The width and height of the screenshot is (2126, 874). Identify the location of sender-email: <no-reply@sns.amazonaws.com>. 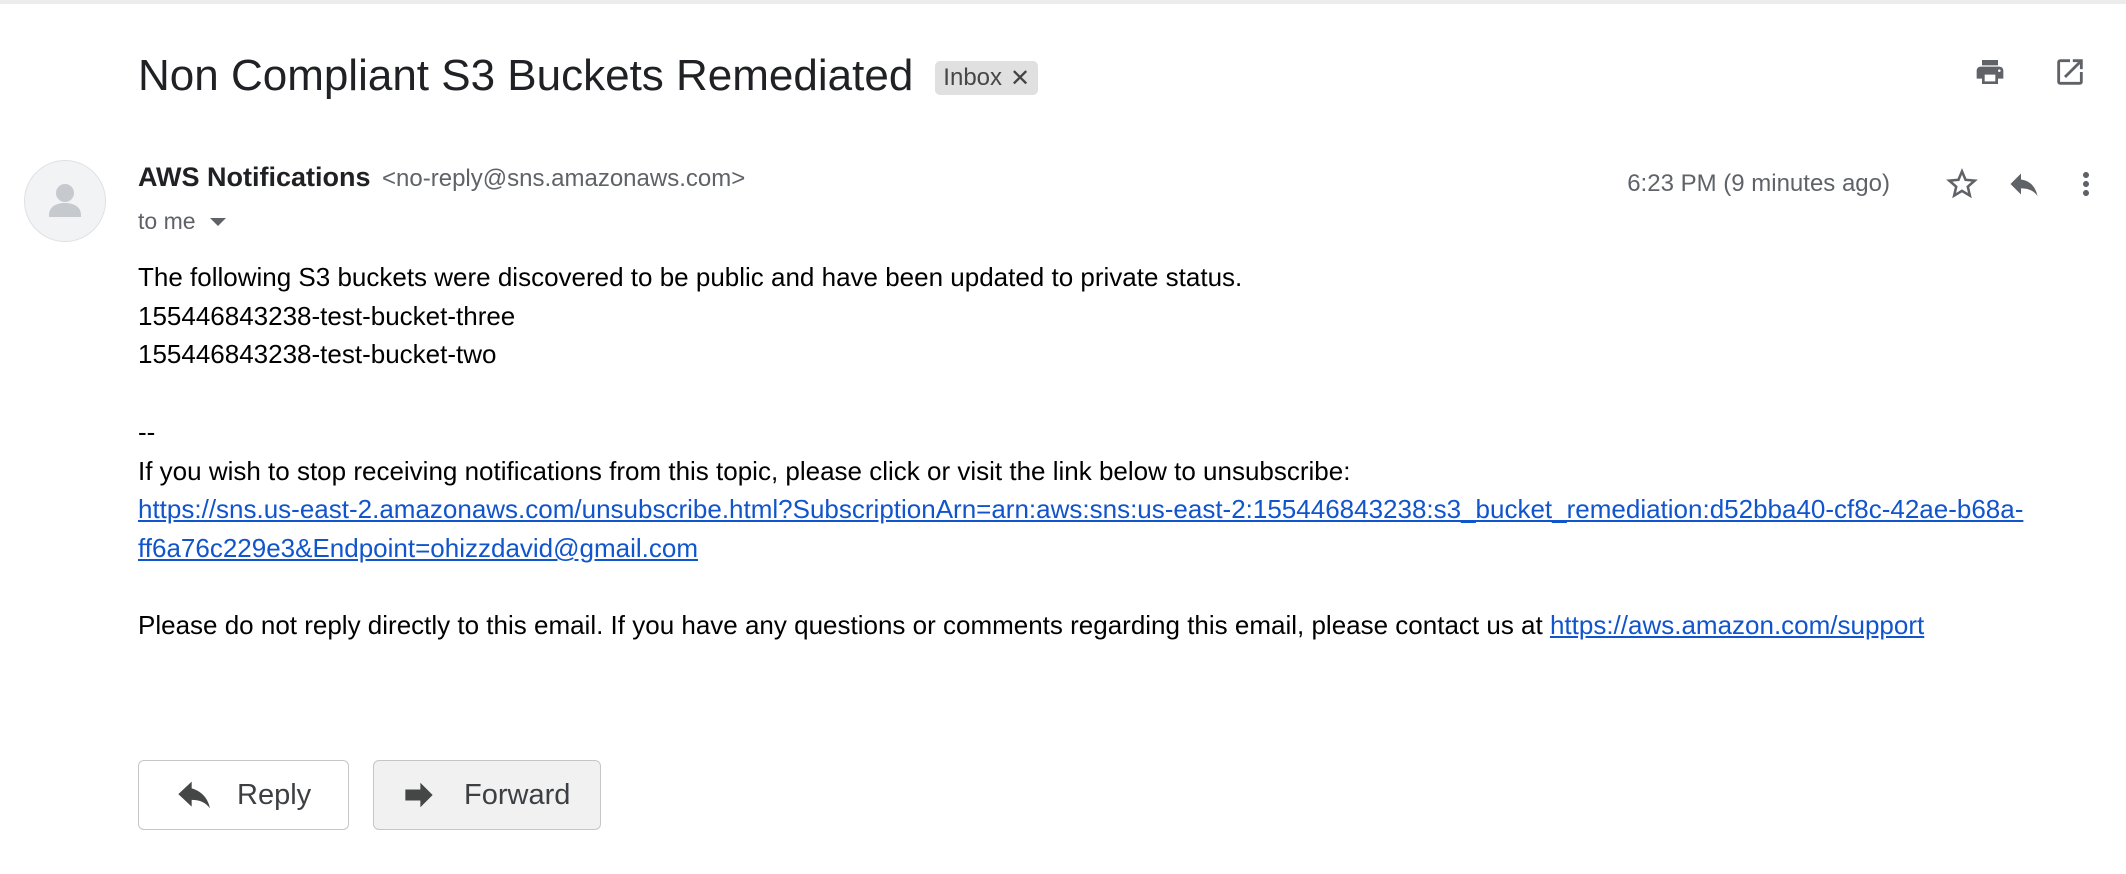
(564, 178).